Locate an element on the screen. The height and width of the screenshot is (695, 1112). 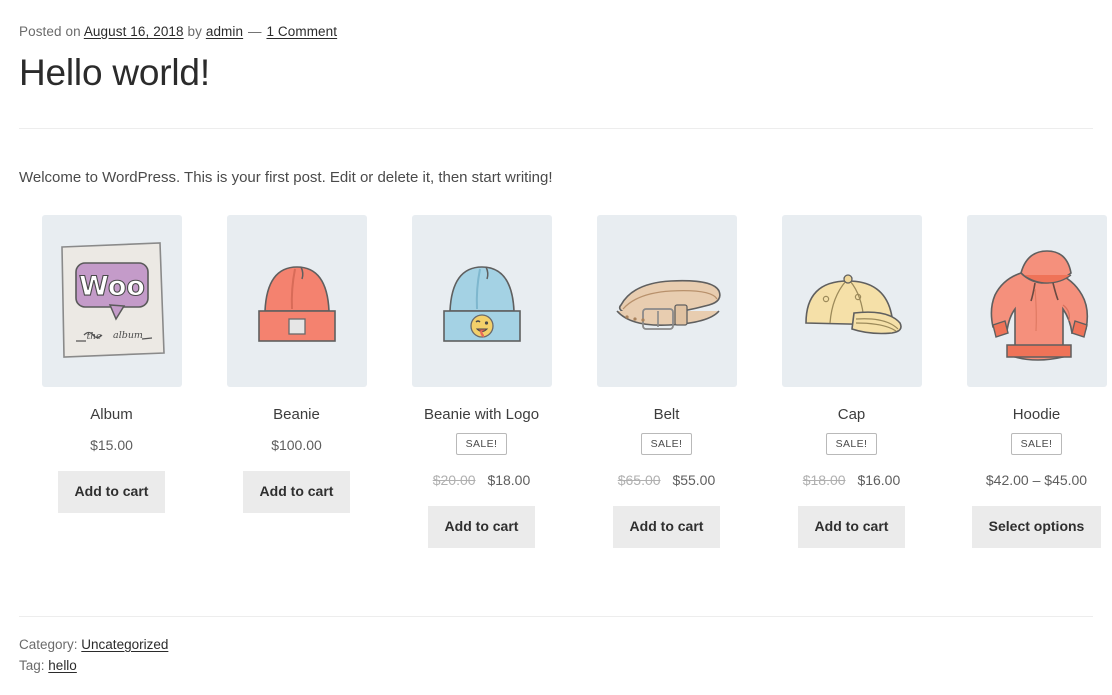
category-line: Category: Uncategorized is located at coordinates (556, 645).